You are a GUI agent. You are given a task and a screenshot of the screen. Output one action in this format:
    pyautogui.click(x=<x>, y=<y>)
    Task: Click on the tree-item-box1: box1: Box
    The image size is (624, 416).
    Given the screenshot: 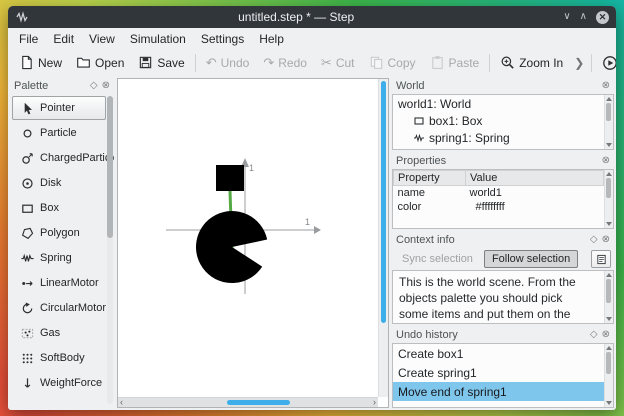 What is the action you would take?
    pyautogui.click(x=503, y=120)
    